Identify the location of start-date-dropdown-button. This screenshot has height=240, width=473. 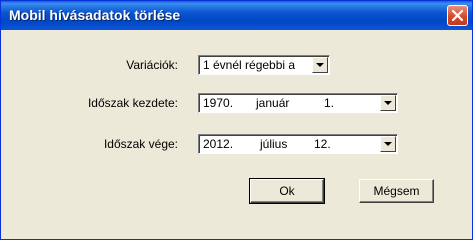
(388, 103).